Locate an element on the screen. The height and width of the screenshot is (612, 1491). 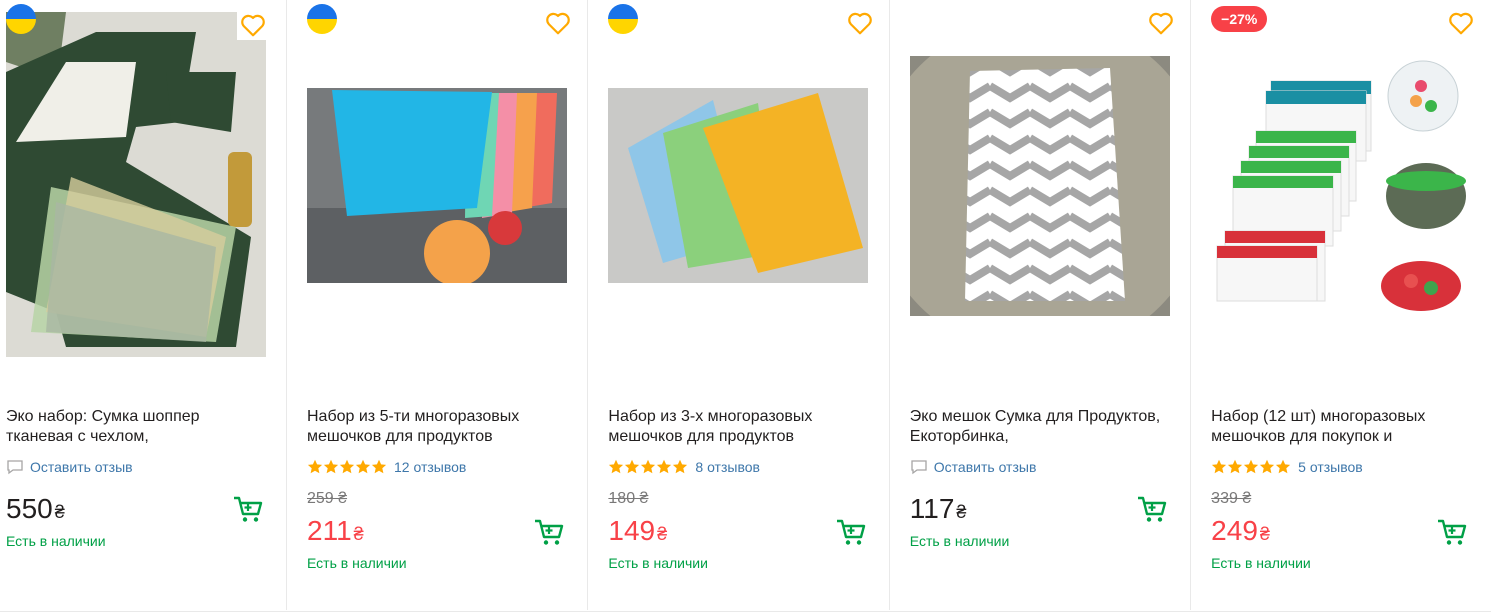
price: 211 ₴ is located at coordinates (335, 532).